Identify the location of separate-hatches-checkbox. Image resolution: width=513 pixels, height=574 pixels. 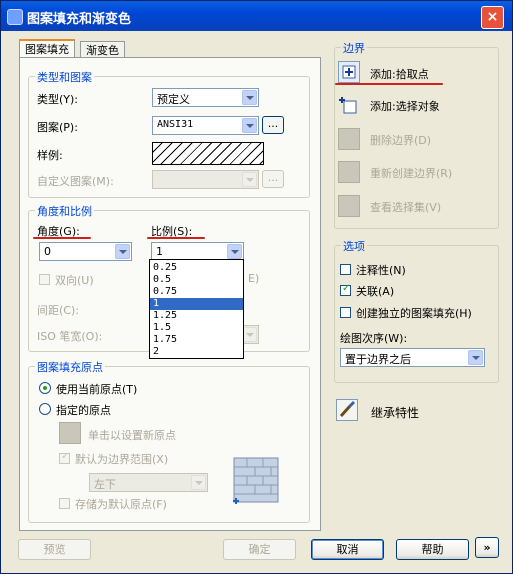
(345, 312).